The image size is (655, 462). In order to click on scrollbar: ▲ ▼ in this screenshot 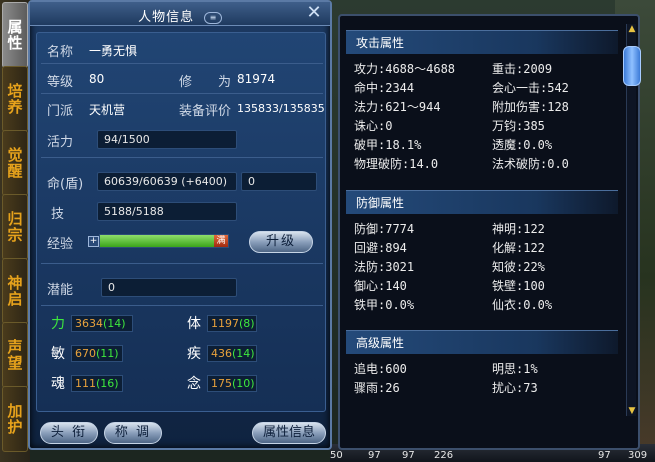, I will do `click(632, 220)`.